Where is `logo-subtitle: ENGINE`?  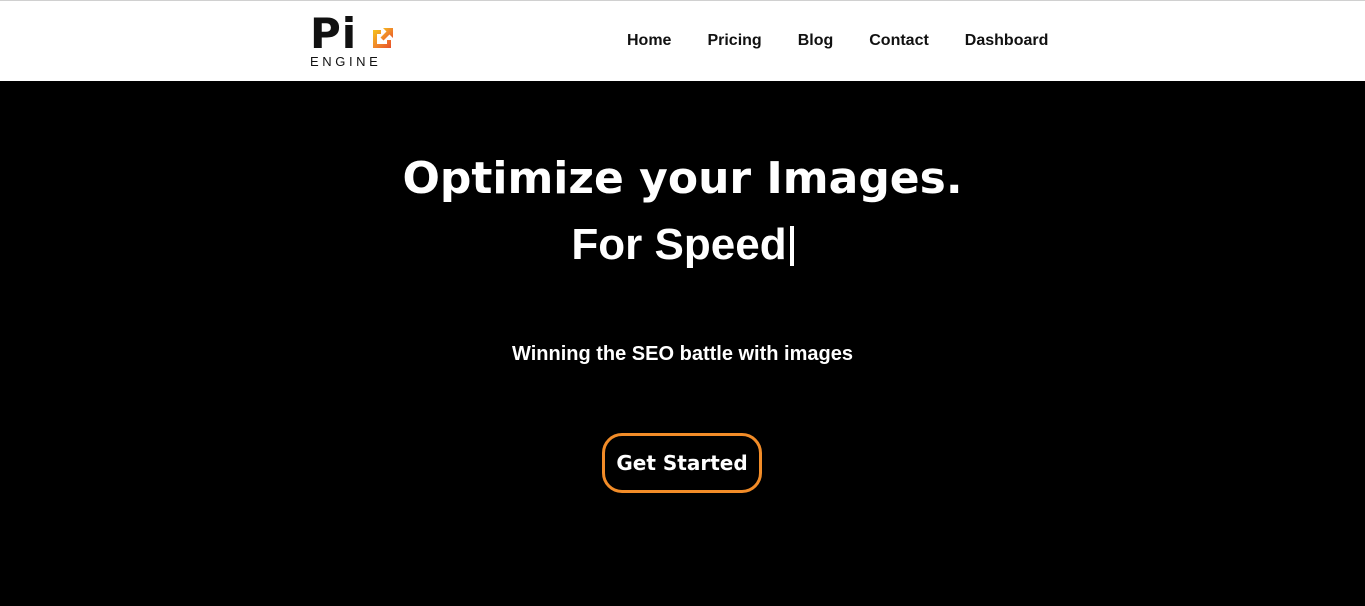 logo-subtitle: ENGINE is located at coordinates (346, 61).